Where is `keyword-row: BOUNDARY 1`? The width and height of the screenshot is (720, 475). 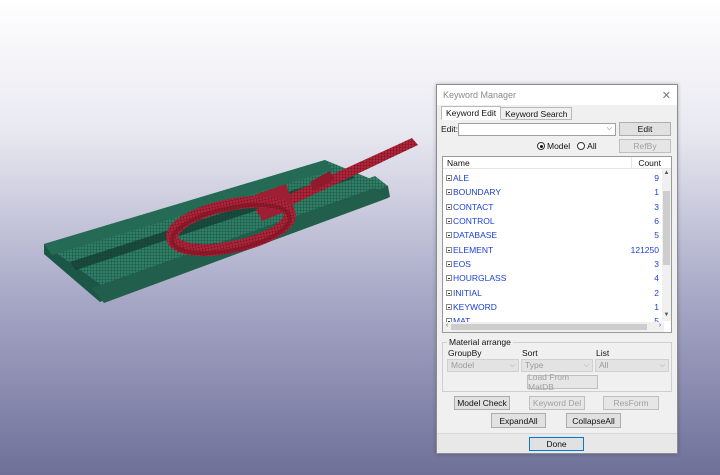 keyword-row: BOUNDARY 1 is located at coordinates (553, 192).